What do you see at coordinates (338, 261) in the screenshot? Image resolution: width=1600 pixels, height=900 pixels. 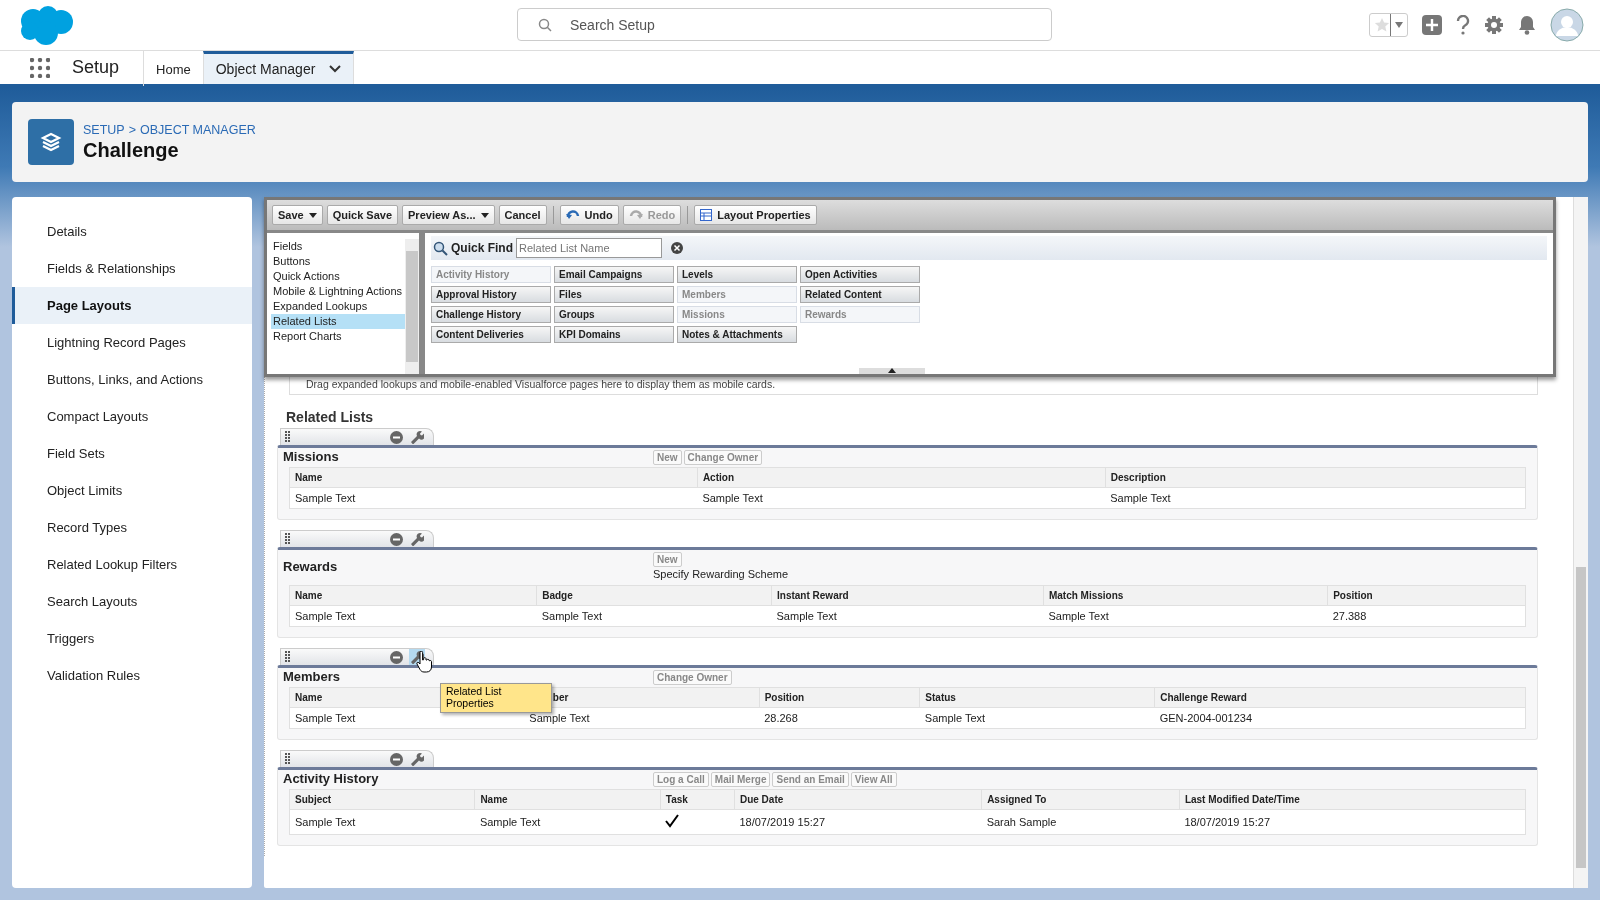 I see `palette-category: Buttons` at bounding box center [338, 261].